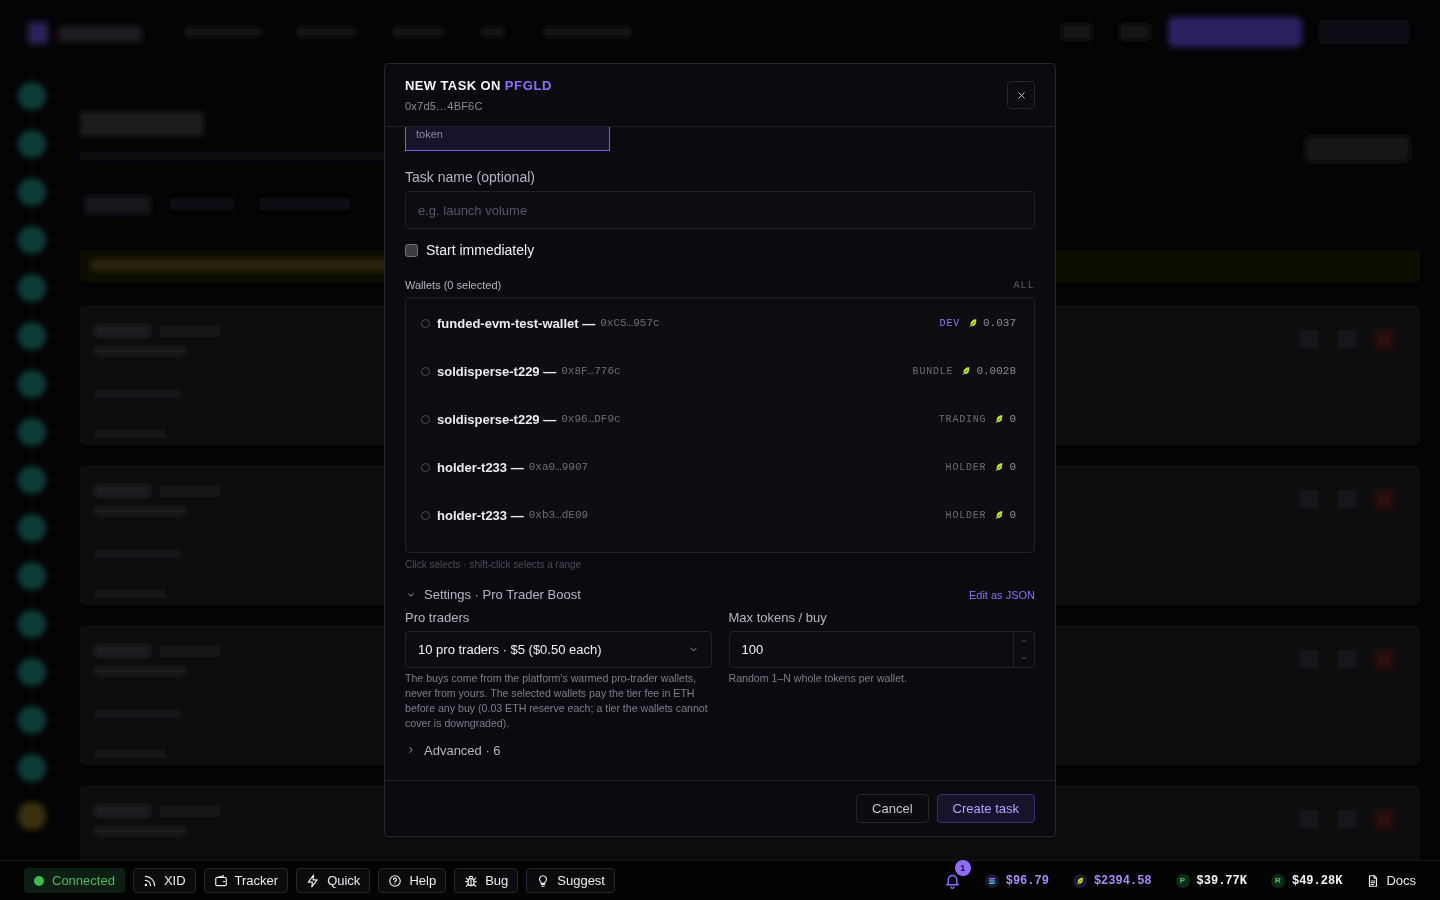 This screenshot has width=1440, height=900. I want to click on close-icon, so click(1021, 95).